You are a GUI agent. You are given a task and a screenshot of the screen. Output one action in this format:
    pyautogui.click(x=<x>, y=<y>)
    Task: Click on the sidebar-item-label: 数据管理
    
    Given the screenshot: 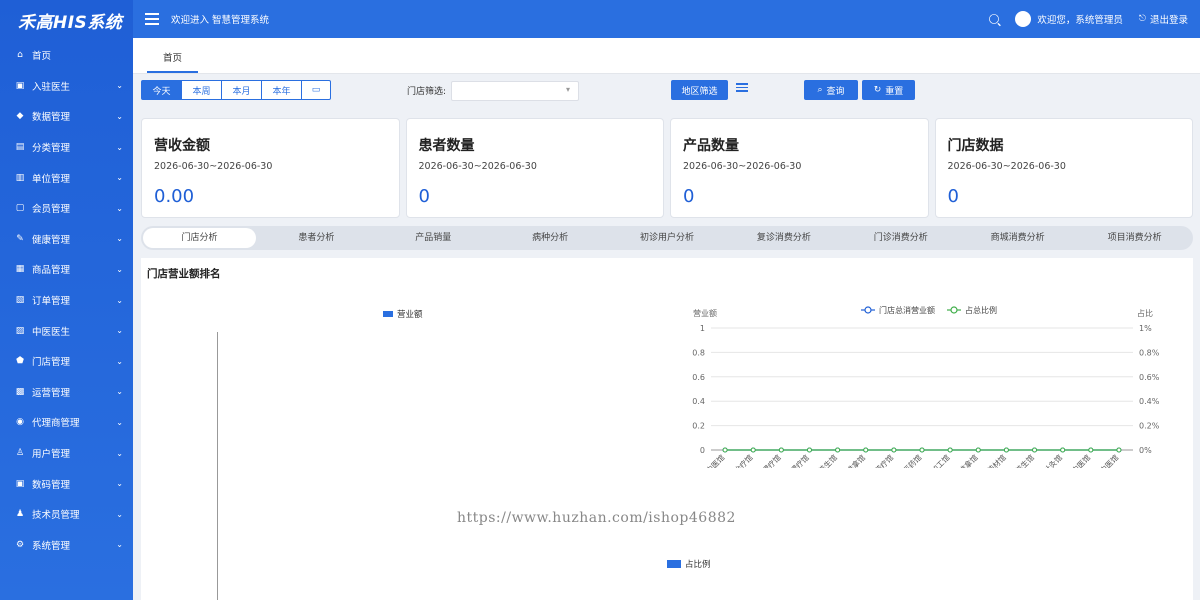 What is the action you would take?
    pyautogui.click(x=51, y=118)
    